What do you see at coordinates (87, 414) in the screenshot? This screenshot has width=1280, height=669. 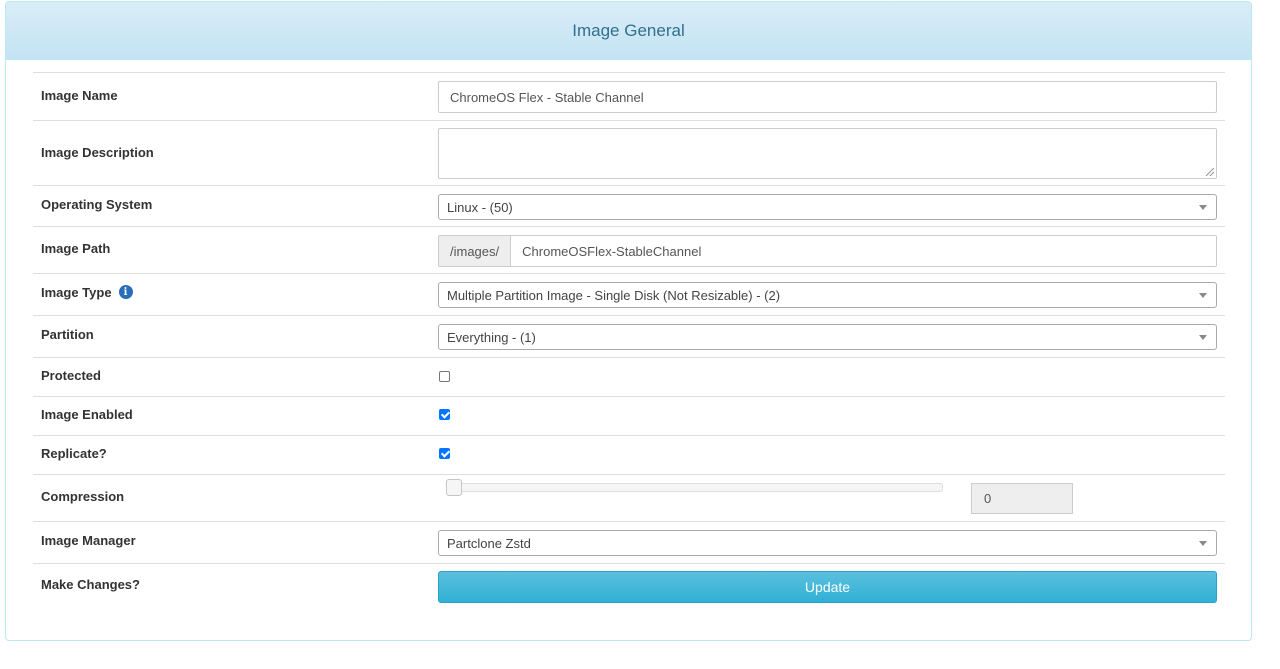 I see `image-enabled-label: Image Enabled` at bounding box center [87, 414].